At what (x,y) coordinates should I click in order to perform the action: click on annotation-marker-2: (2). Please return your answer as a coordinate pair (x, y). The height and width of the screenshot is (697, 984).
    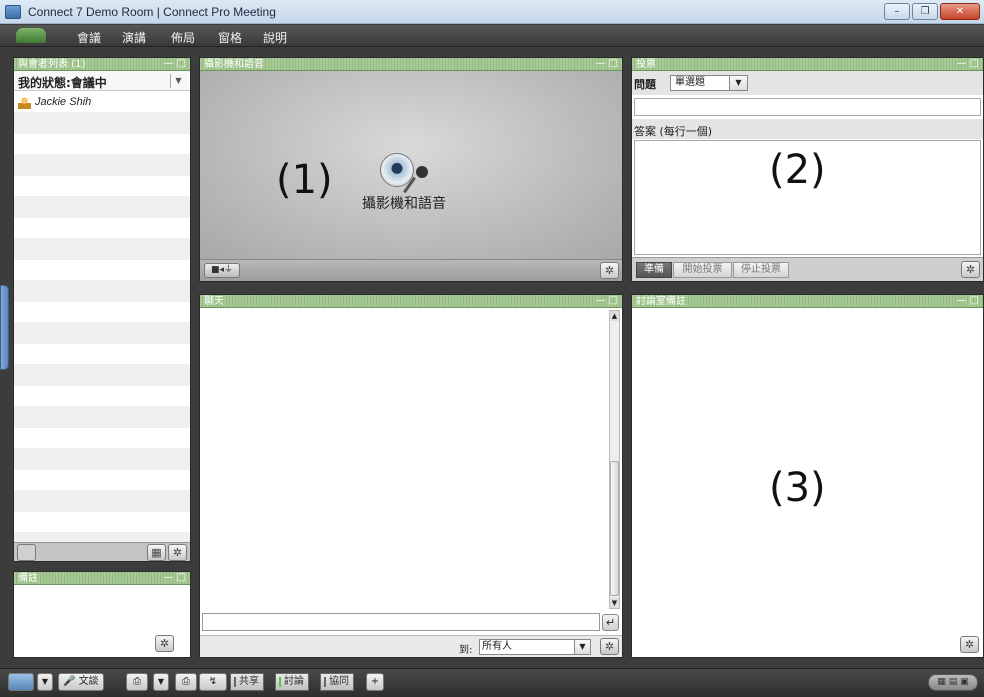
    Looking at the image, I should click on (797, 170).